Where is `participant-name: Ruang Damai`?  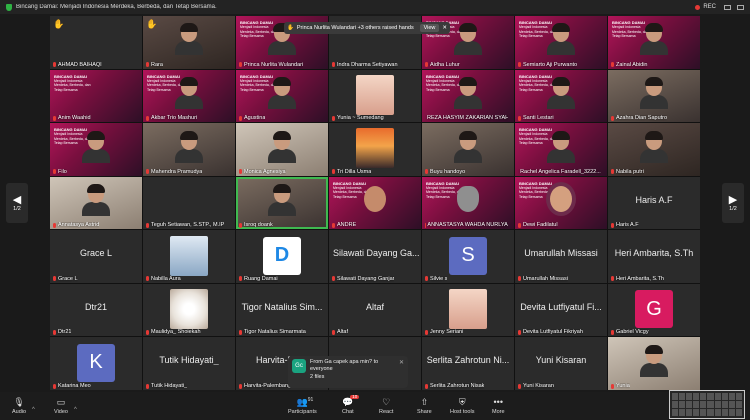
participant-name: Ruang Damai is located at coordinates (261, 278).